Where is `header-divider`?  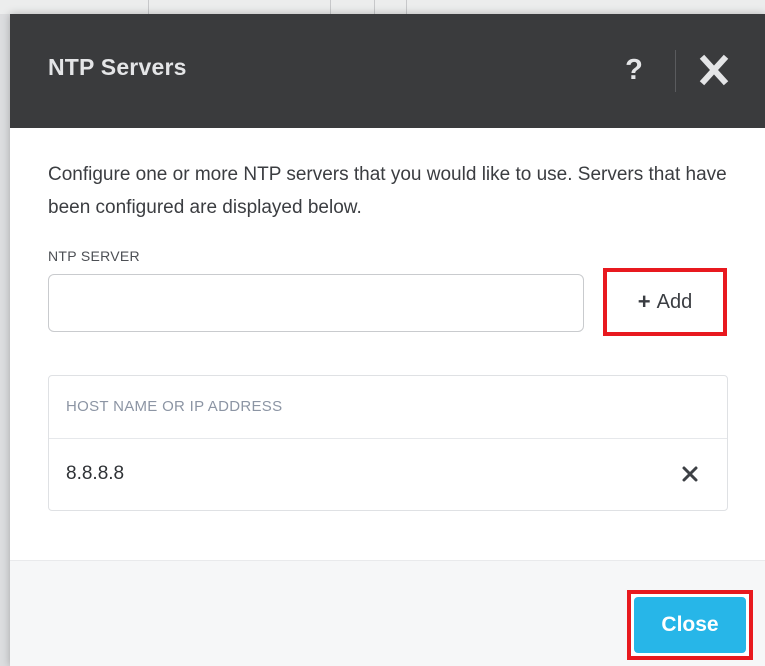 header-divider is located at coordinates (675, 71).